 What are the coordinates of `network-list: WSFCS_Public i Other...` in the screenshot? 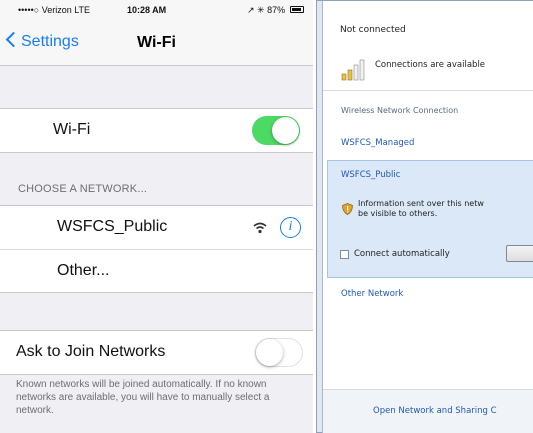 It's located at (156, 249).